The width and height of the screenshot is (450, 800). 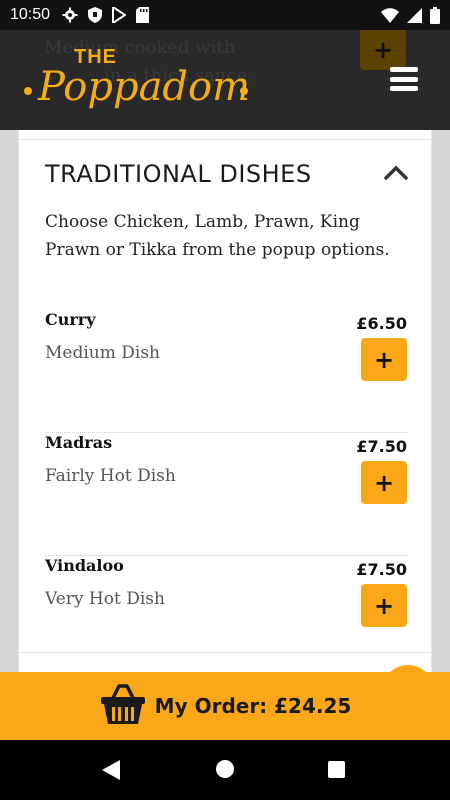 I want to click on logo-name: Poppadom, so click(x=144, y=87).